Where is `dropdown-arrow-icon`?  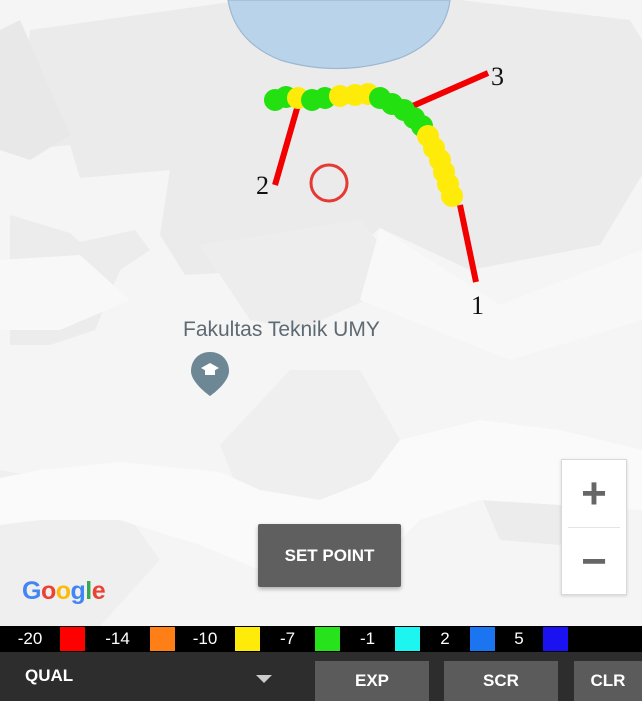
dropdown-arrow-icon is located at coordinates (264, 679).